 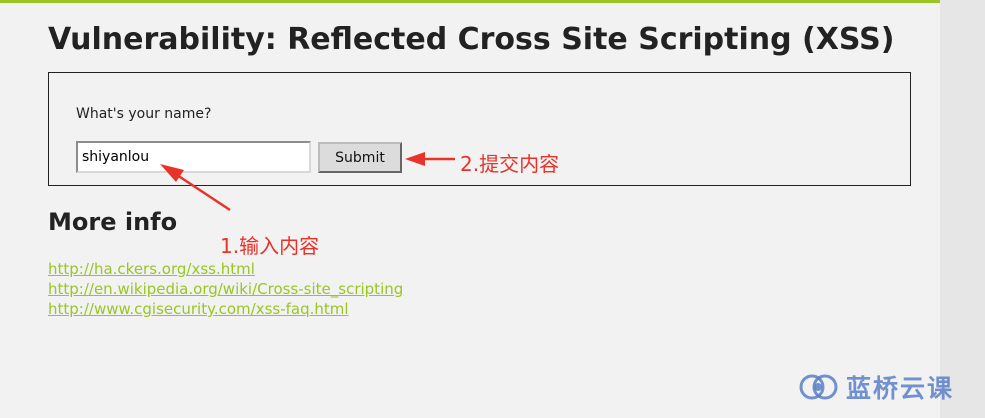 What do you see at coordinates (510, 164) in the screenshot?
I see `annotation-step-2: 2.提交内容` at bounding box center [510, 164].